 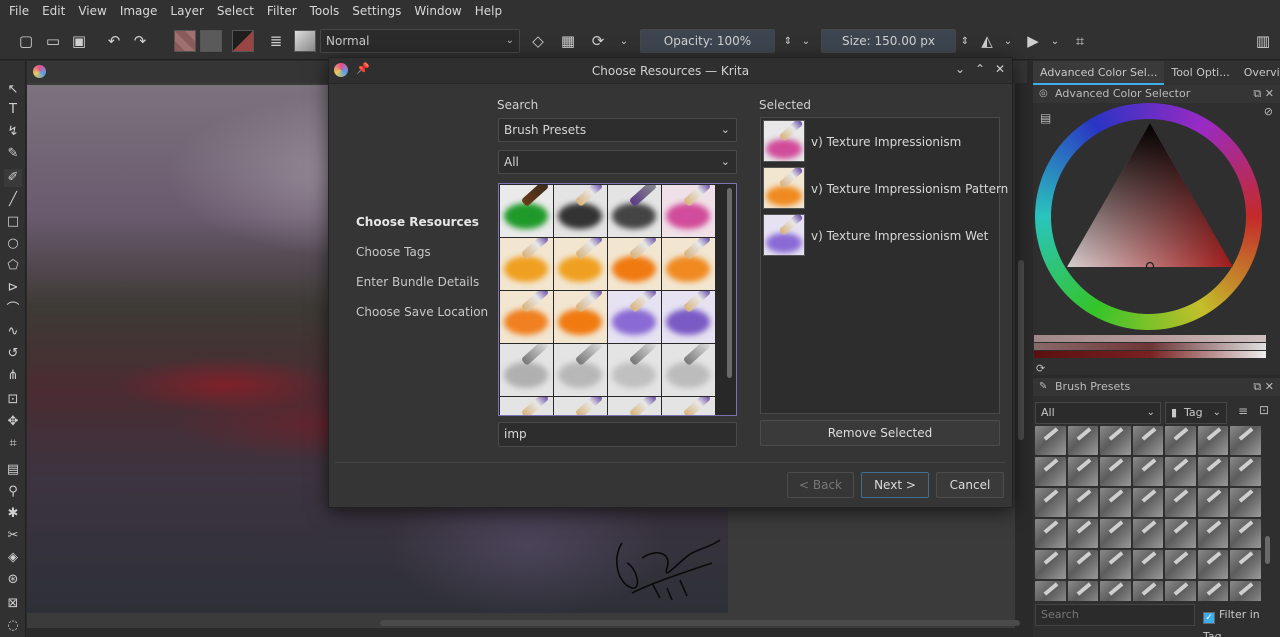 I want to click on menu-help: Help, so click(x=488, y=11).